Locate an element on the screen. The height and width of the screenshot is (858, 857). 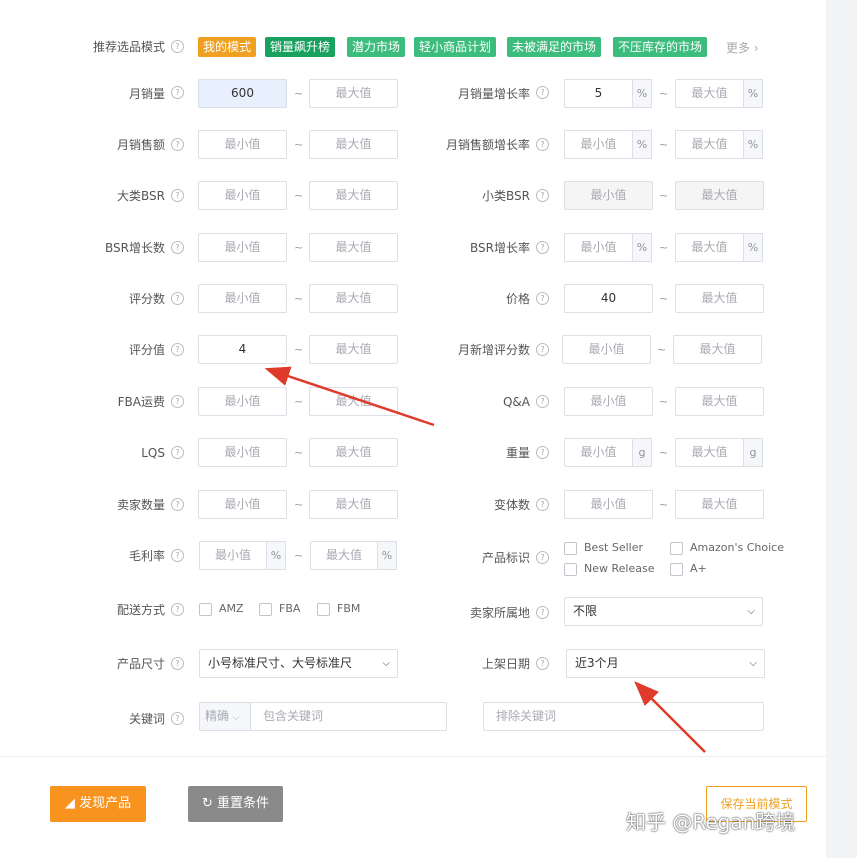
sub-bsr-max-input: 最大值 is located at coordinates (719, 195).